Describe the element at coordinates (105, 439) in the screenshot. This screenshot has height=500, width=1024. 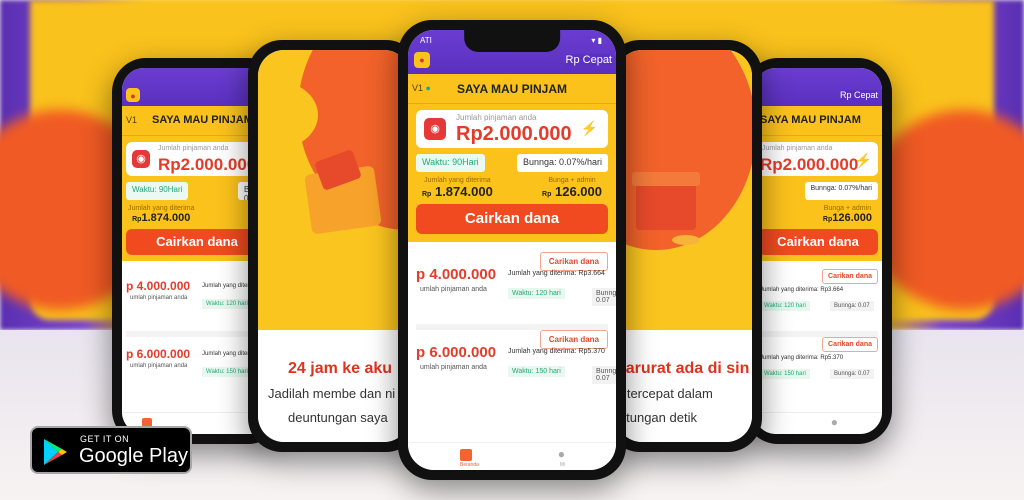
I see `badge-small-text: GET IT ON` at that location.